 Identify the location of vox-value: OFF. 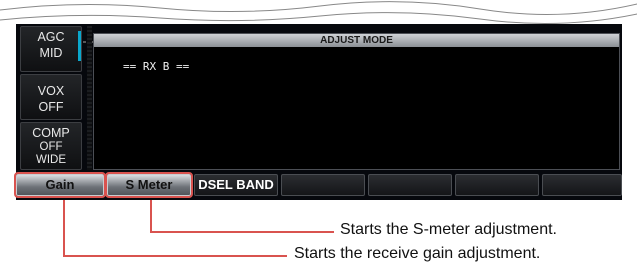
(51, 107).